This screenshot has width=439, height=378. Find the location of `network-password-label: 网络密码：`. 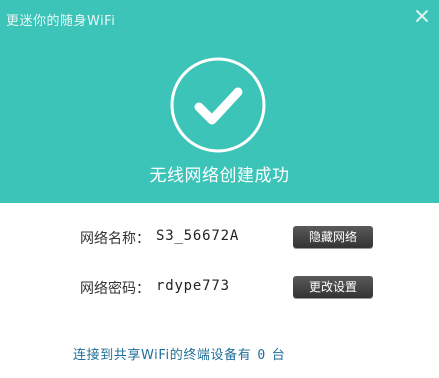

network-password-label: 网络密码： is located at coordinates (115, 289).